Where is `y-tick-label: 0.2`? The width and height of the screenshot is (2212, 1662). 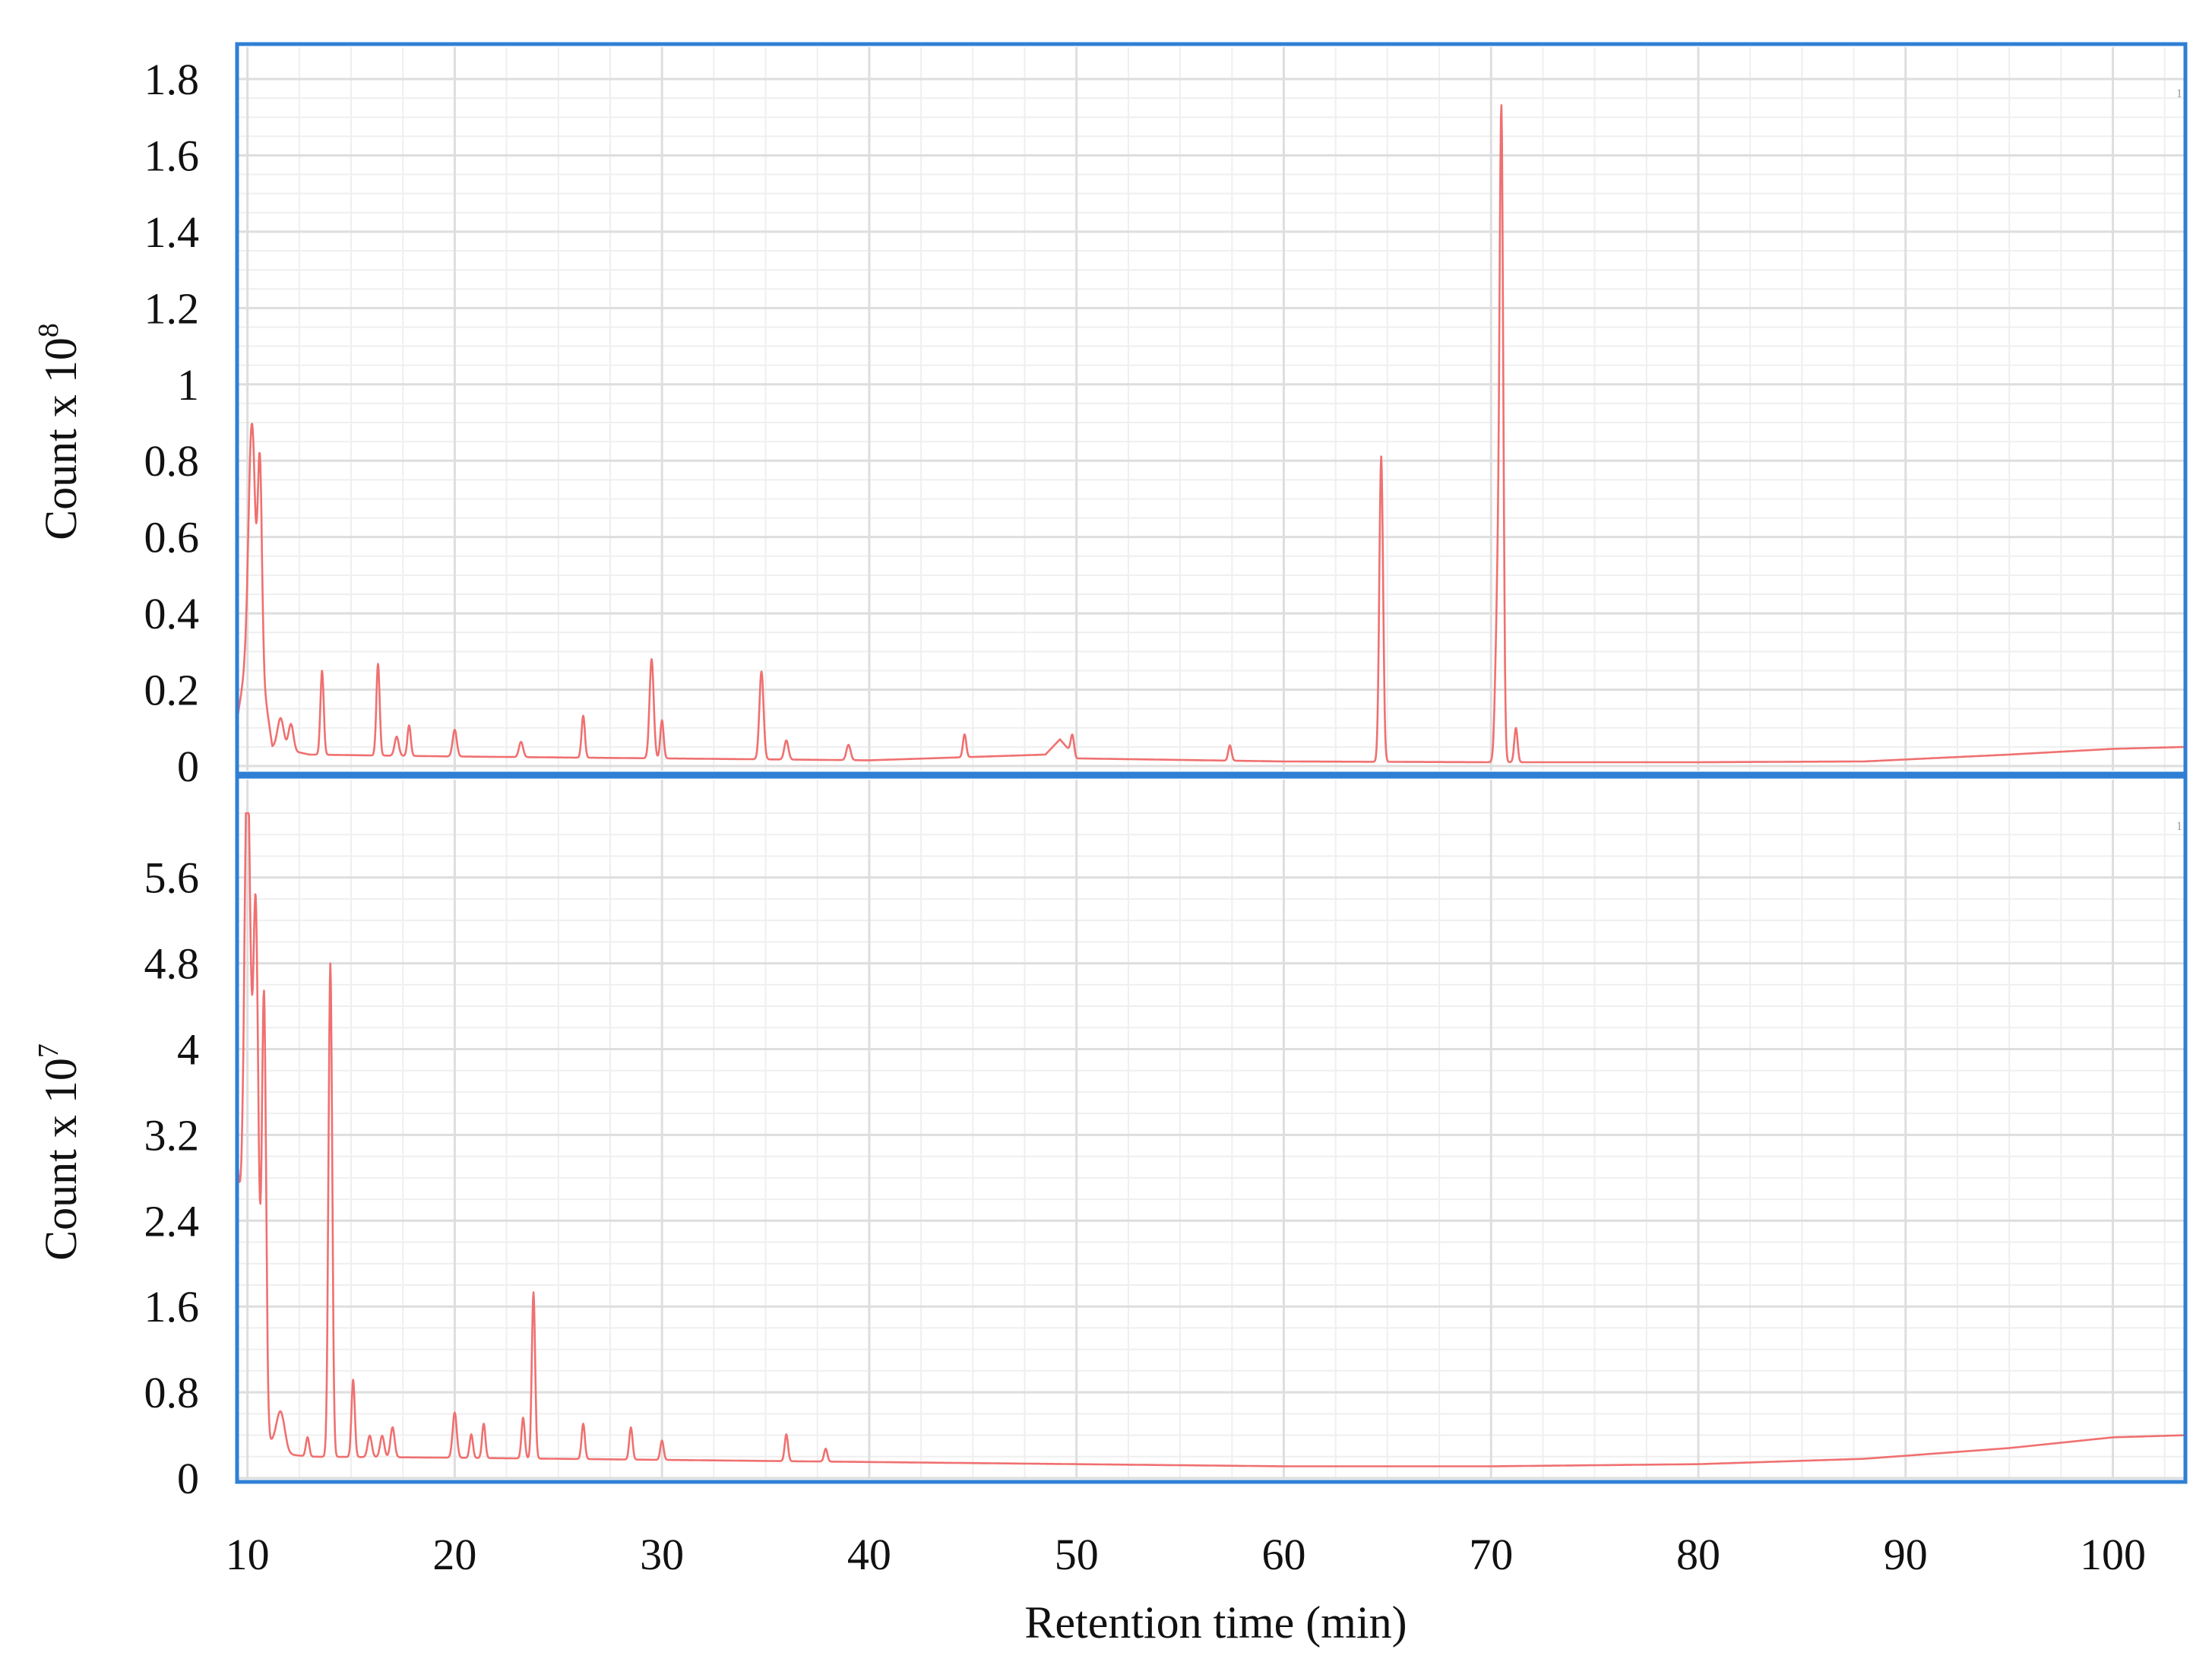
y-tick-label: 0.2 is located at coordinates (172, 690).